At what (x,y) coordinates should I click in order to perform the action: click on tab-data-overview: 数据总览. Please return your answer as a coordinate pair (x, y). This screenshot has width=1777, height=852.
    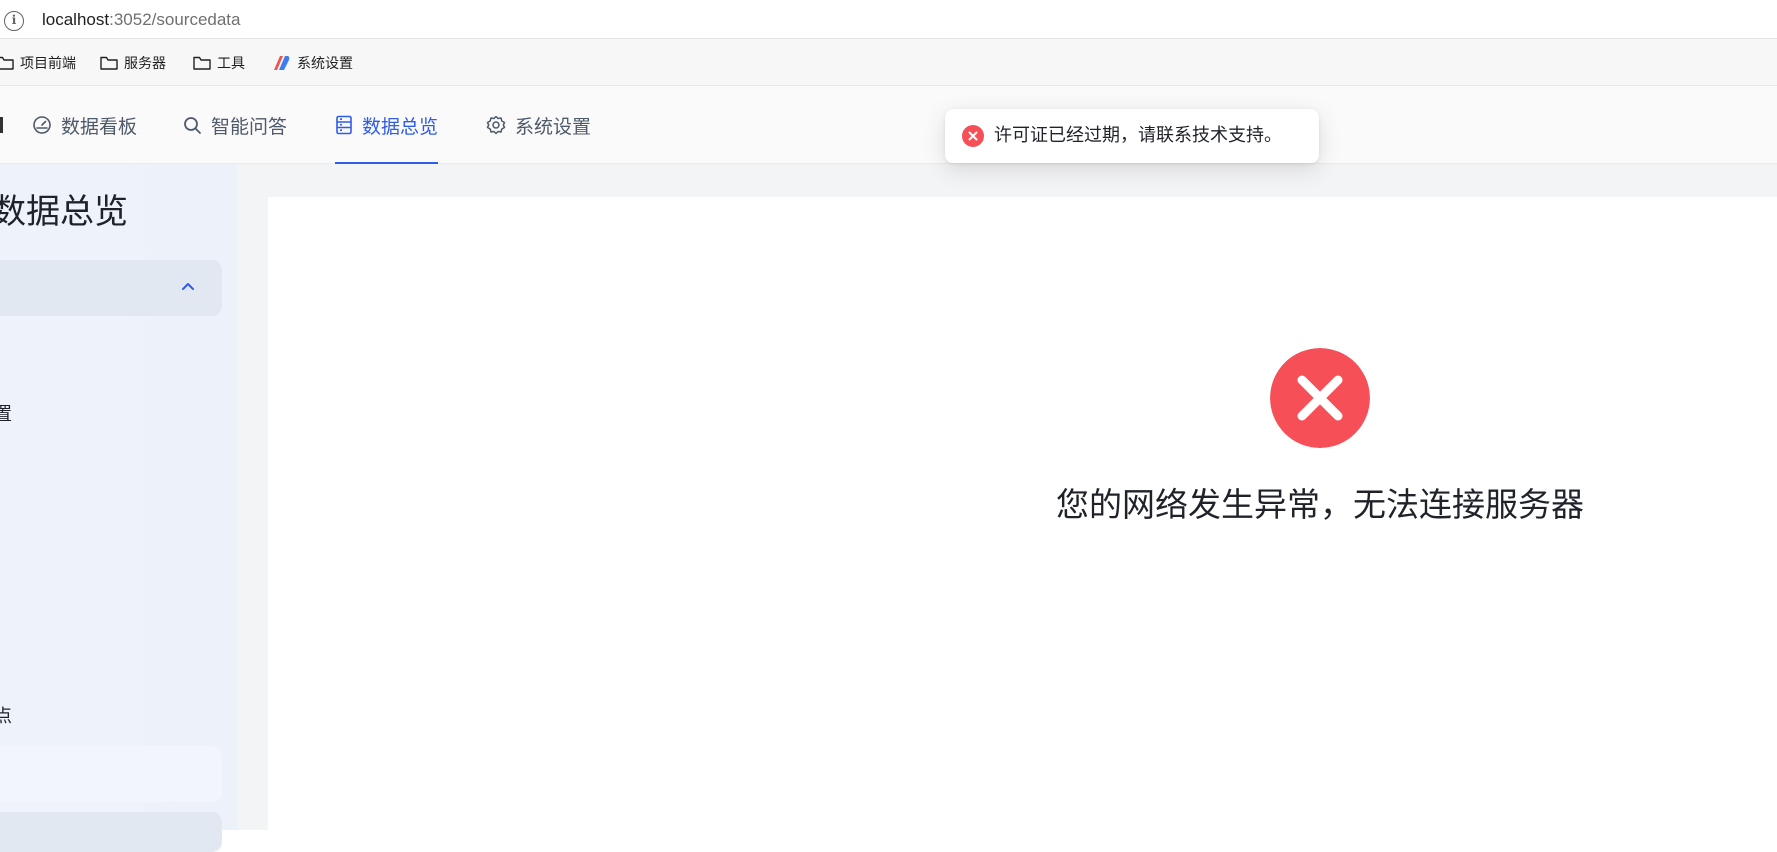
    Looking at the image, I should click on (387, 125).